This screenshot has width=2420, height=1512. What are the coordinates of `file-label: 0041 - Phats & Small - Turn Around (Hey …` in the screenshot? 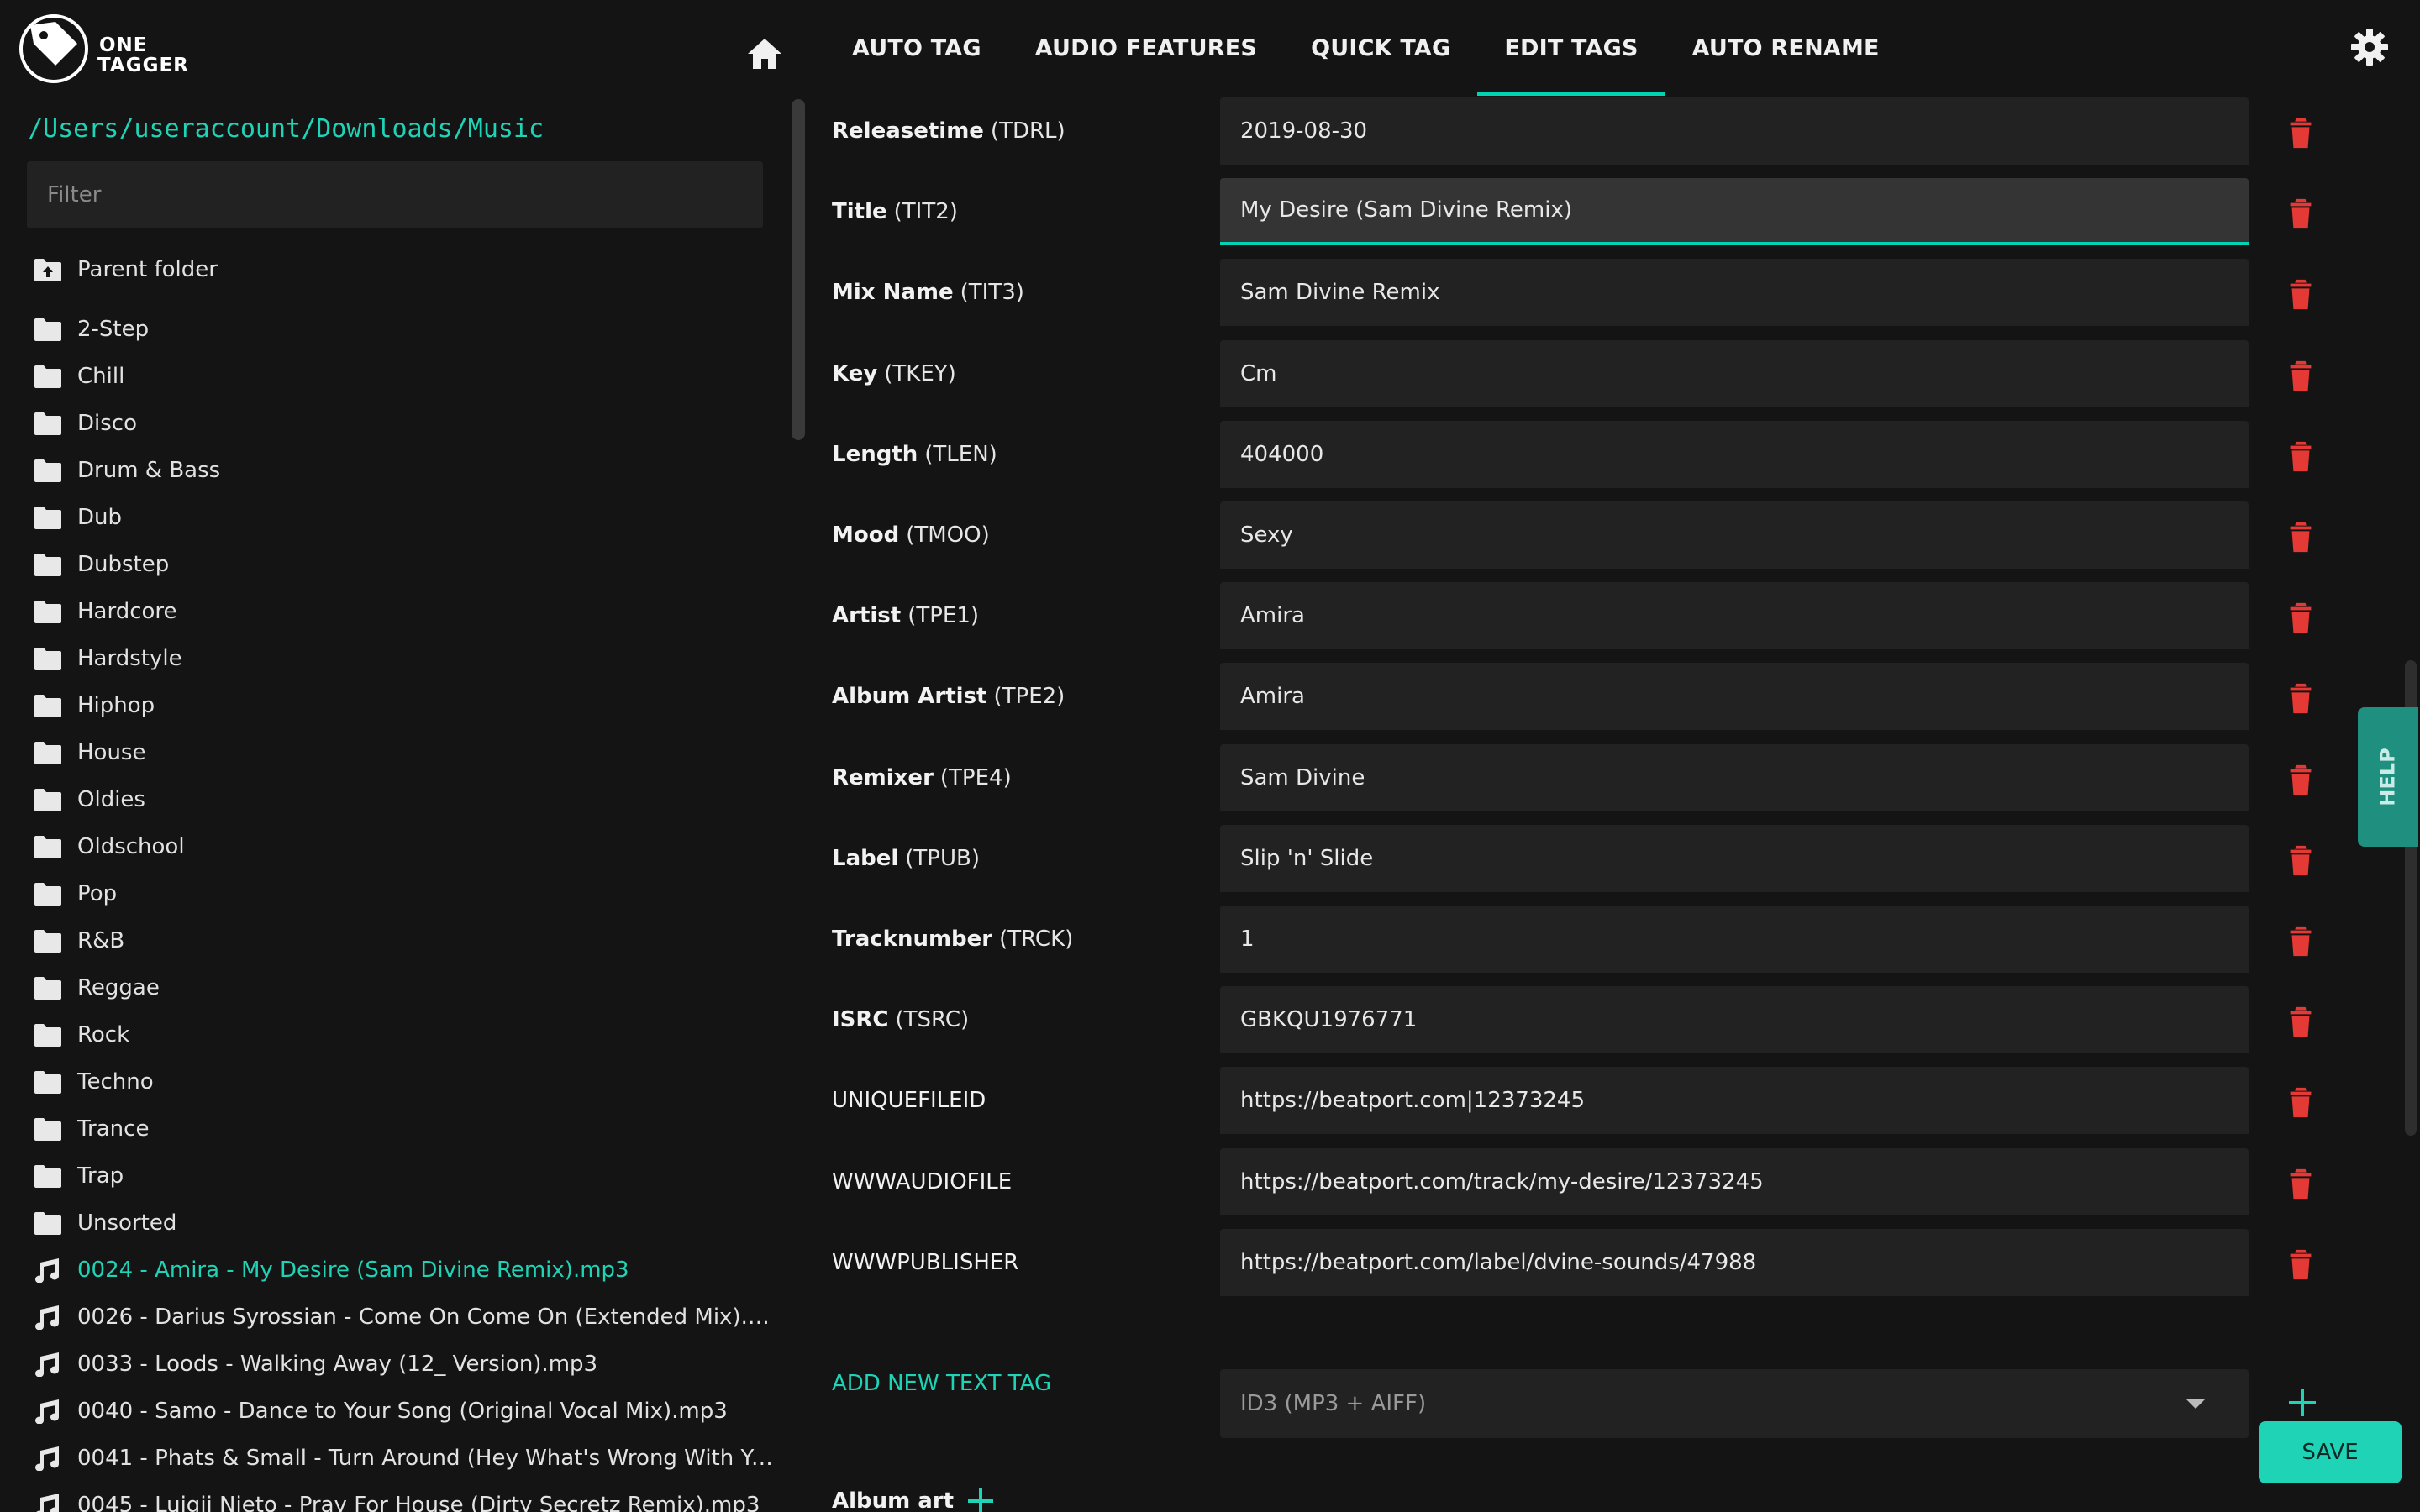 It's located at (425, 1458).